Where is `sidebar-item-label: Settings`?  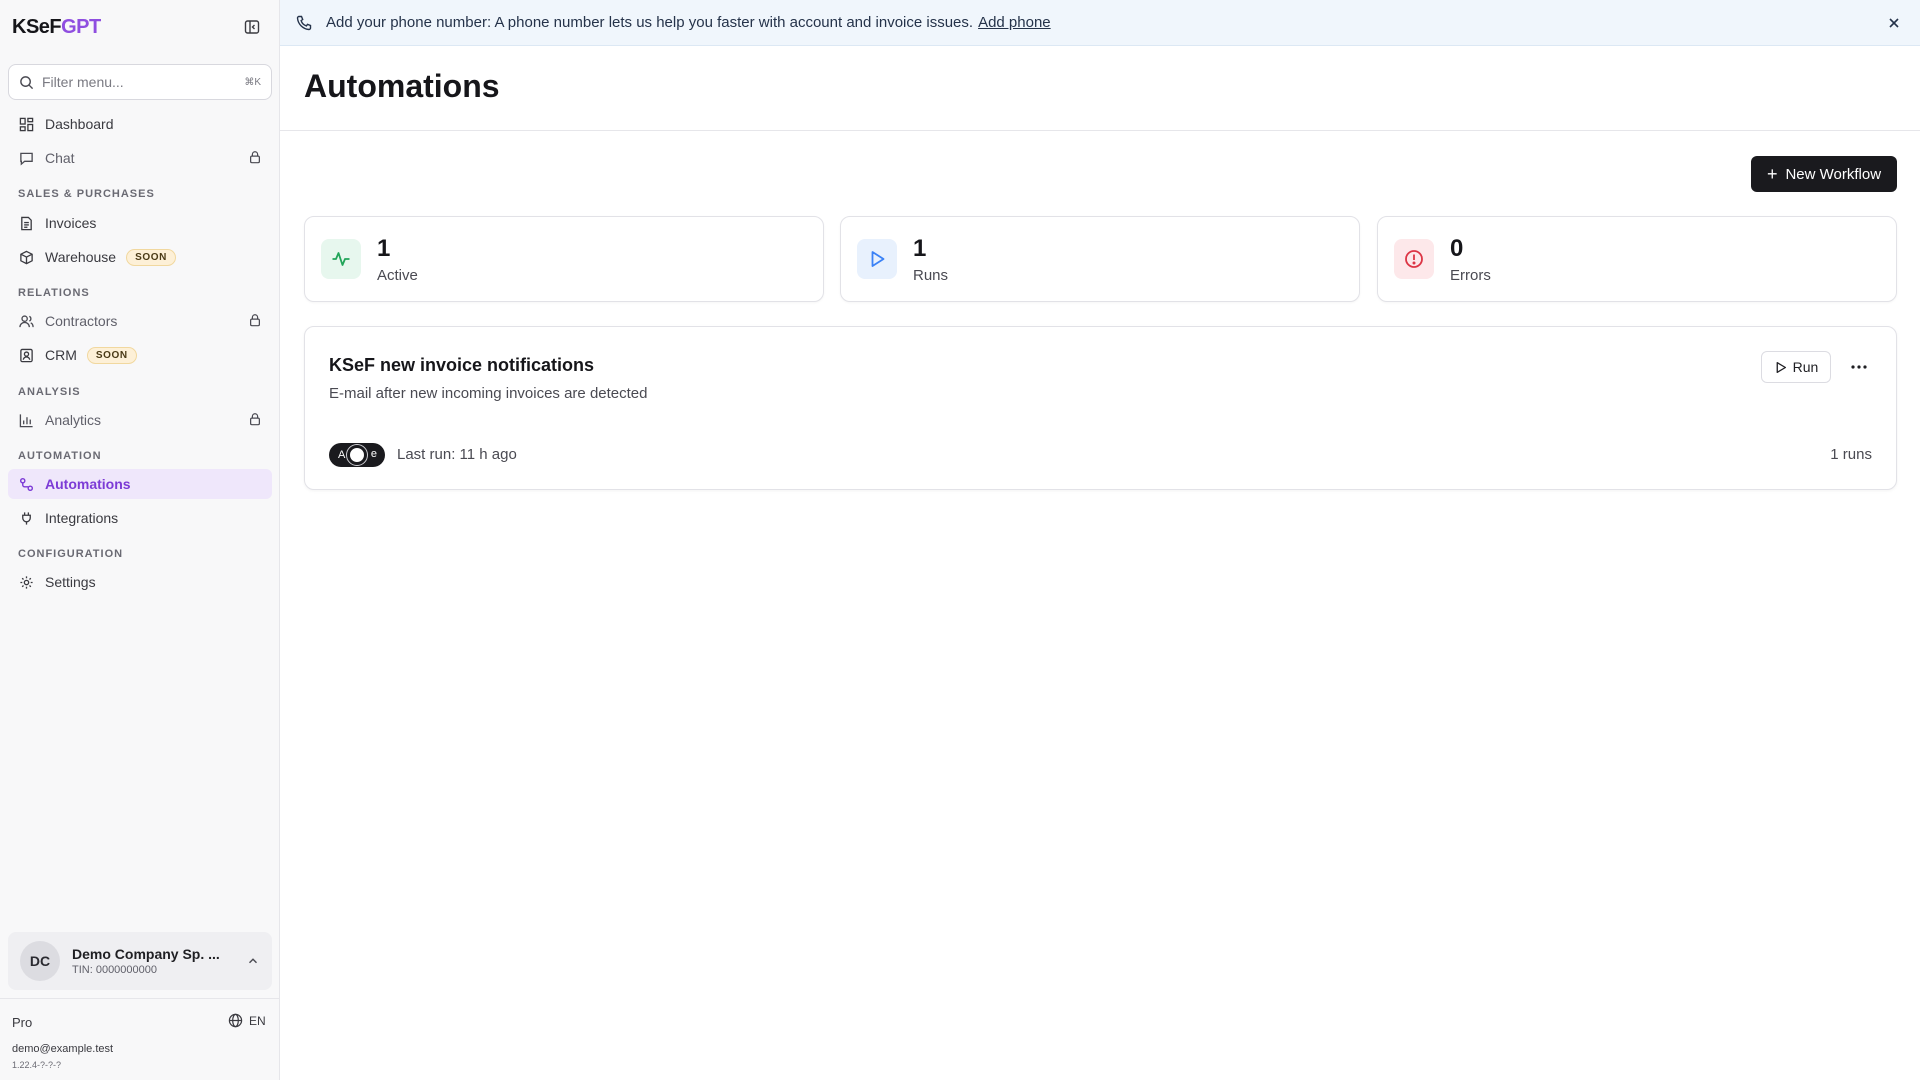 sidebar-item-label: Settings is located at coordinates (70, 582).